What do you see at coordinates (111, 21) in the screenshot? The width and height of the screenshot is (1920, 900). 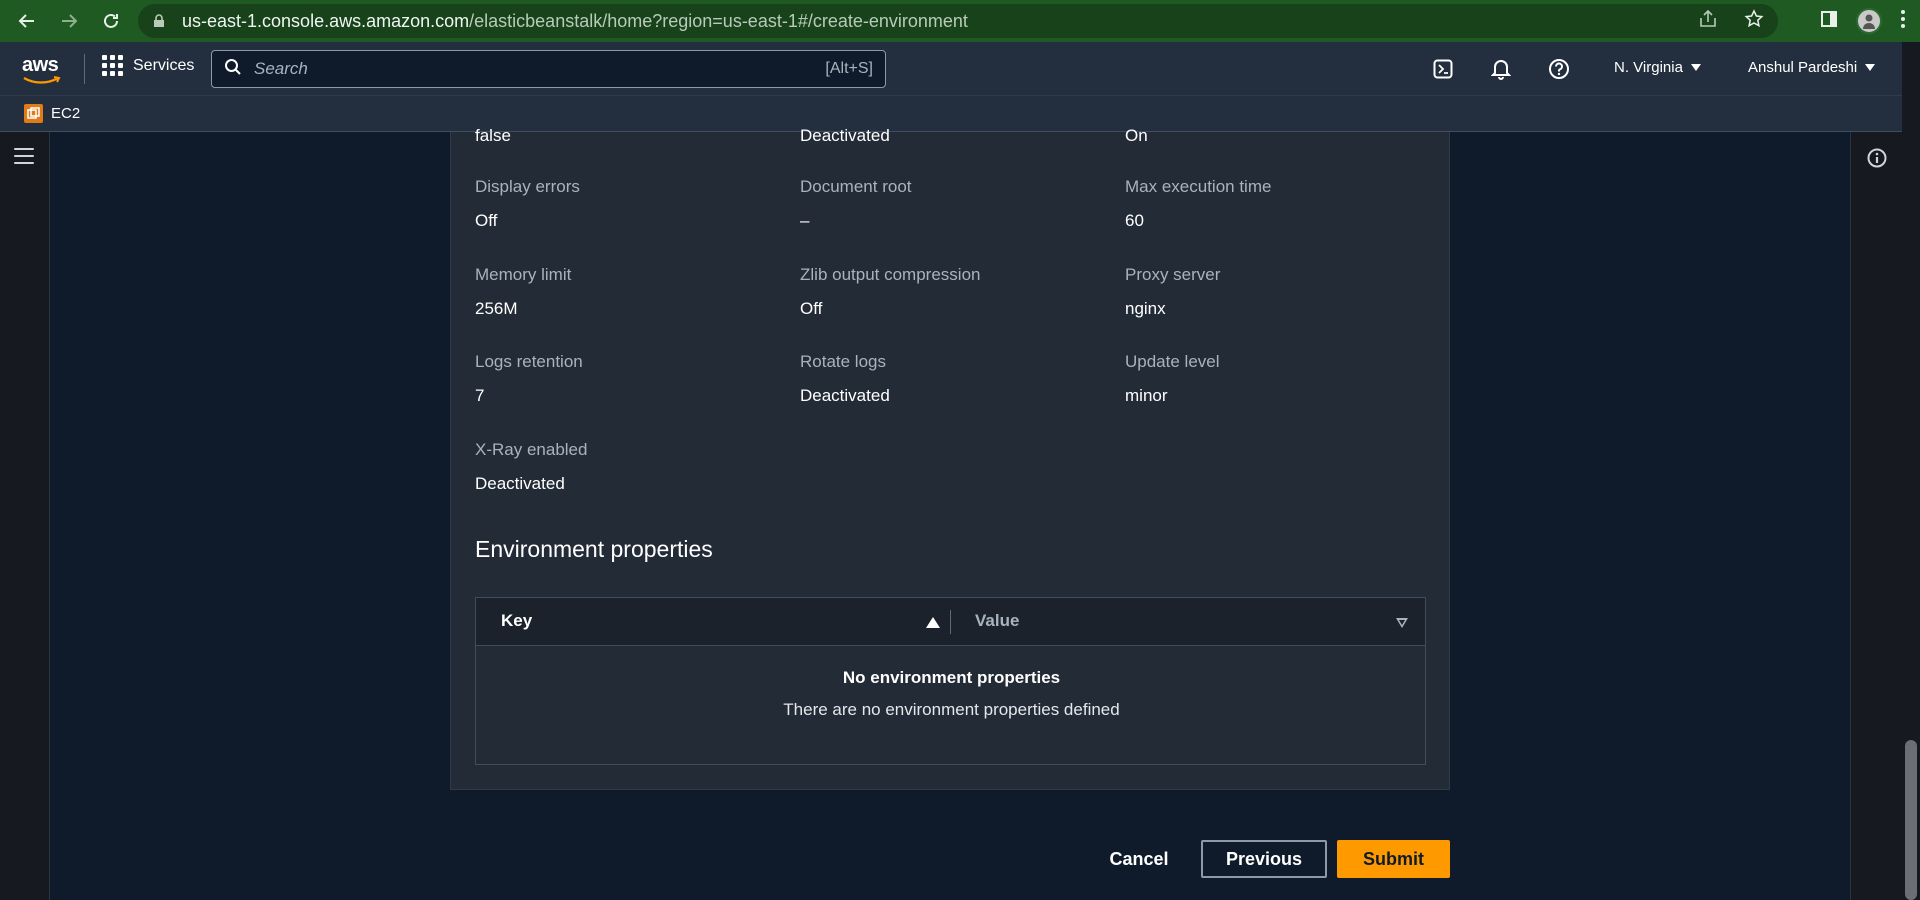 I see `reload-icon` at bounding box center [111, 21].